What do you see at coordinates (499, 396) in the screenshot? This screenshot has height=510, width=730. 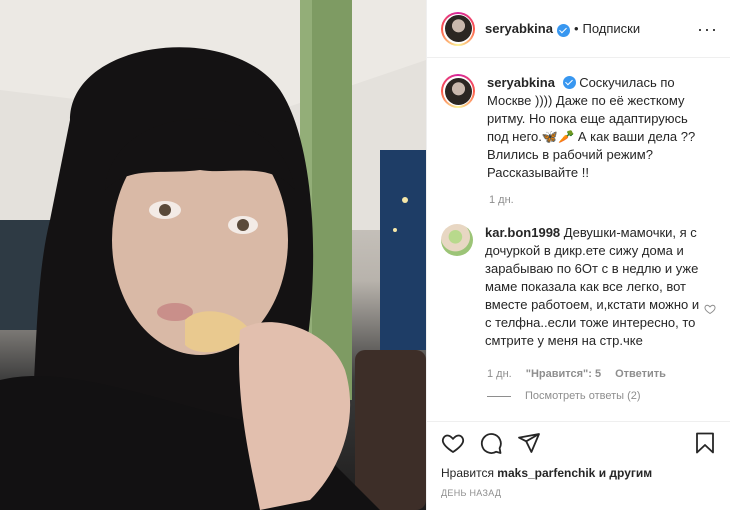 I see `replies-line` at bounding box center [499, 396].